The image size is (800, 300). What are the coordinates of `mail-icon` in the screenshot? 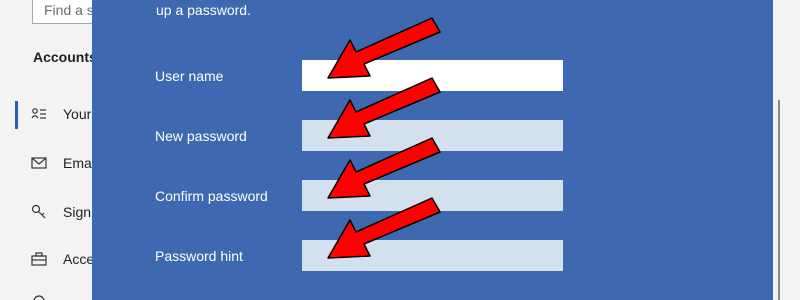 It's located at (39, 163).